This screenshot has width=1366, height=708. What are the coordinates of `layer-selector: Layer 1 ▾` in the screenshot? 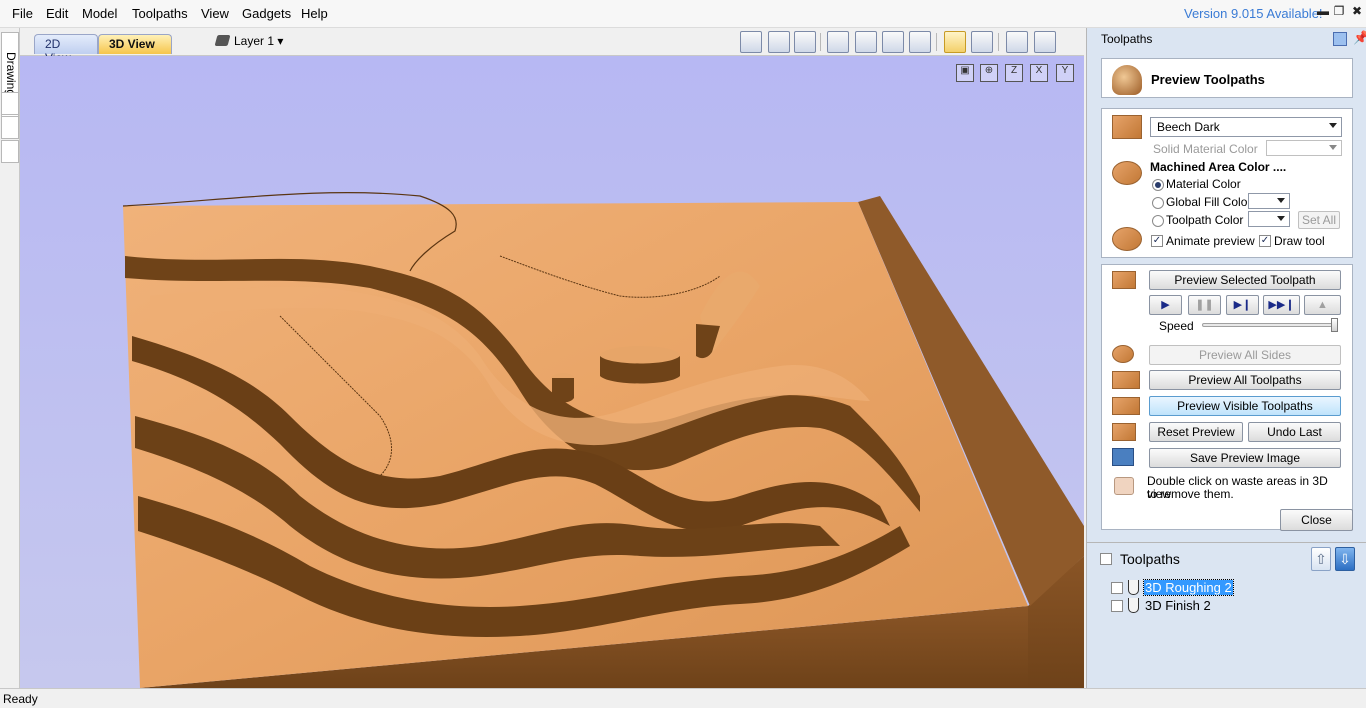 It's located at (248, 41).